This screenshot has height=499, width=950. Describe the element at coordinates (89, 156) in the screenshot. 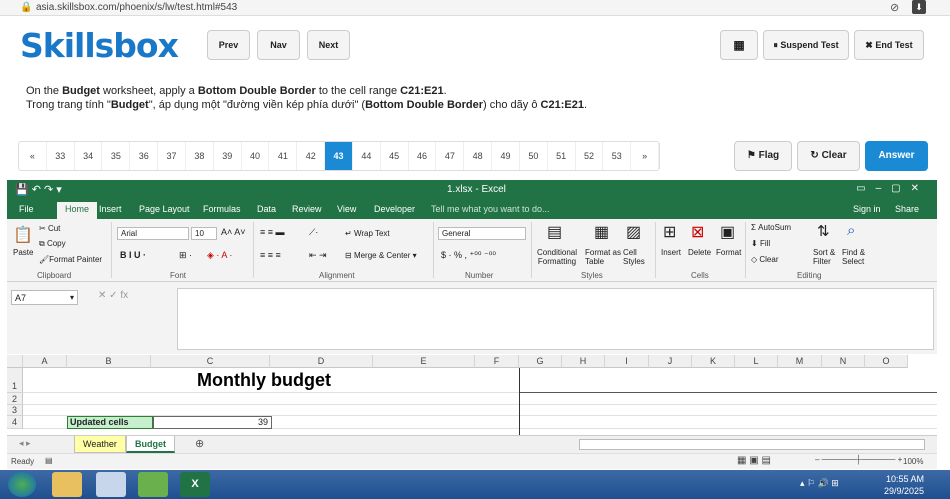

I see `question-nav-item: 34` at that location.